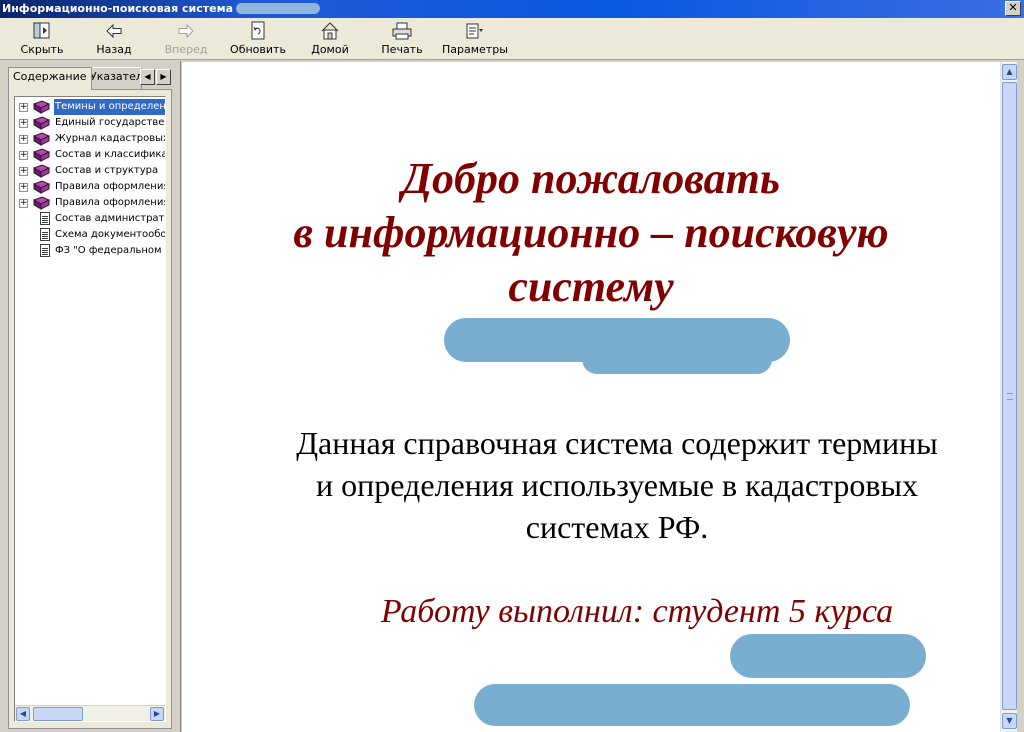 The image size is (1024, 732). I want to click on window-border, so click(1020, 397).